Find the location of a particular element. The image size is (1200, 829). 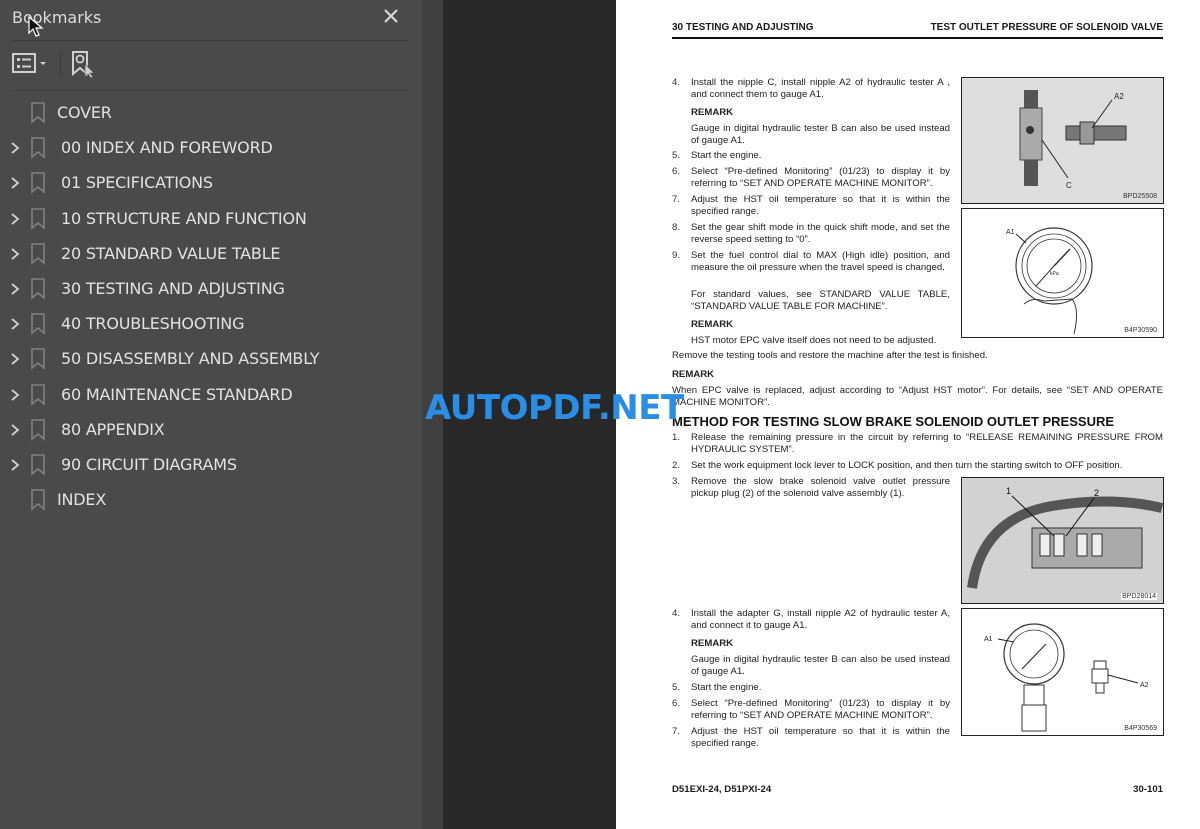

bookmark-label: 80 APPENDIX is located at coordinates (113, 429).